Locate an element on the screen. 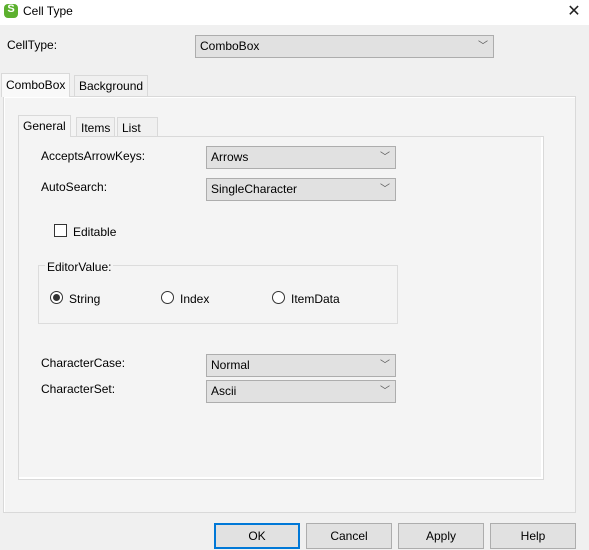  radio-string is located at coordinates (56, 297).